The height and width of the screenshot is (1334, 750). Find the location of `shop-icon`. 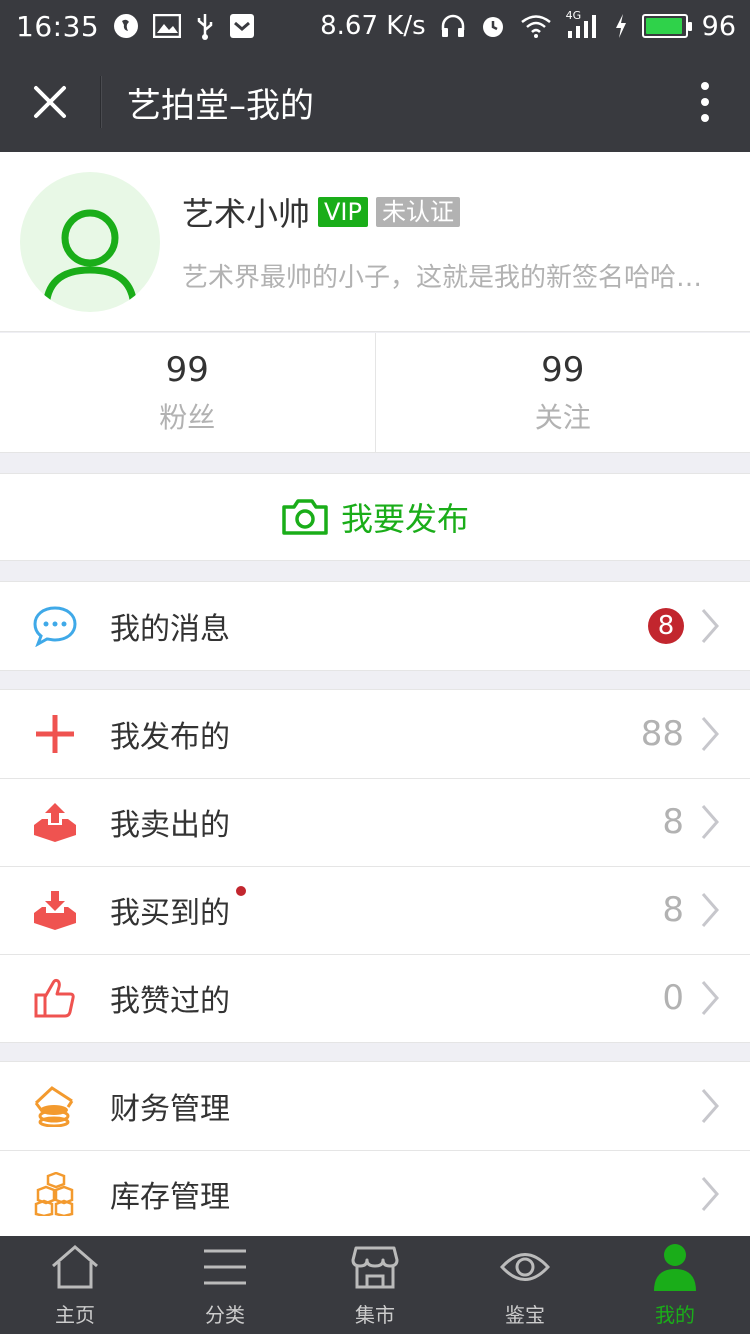

shop-icon is located at coordinates (375, 1267).